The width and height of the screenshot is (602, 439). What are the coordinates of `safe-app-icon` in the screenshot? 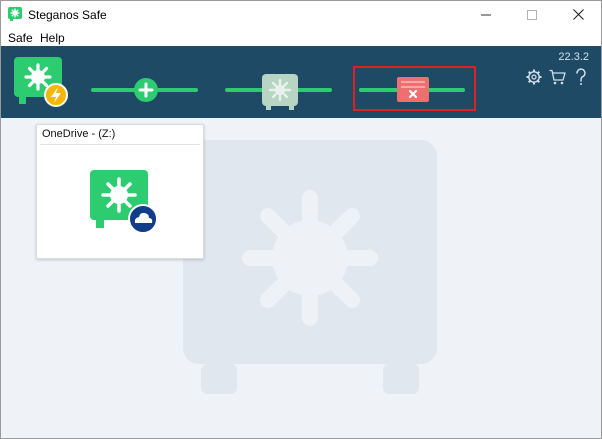 It's located at (15, 14).